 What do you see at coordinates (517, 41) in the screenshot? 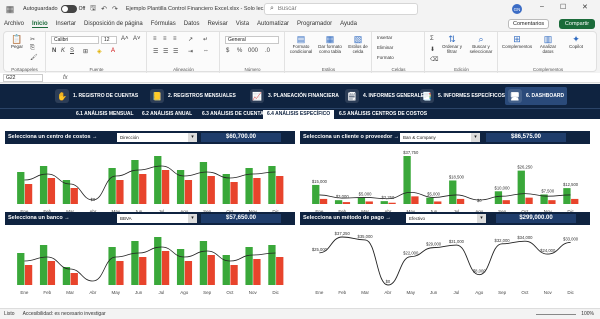
I see `addins-button: ⊞ Complementos` at bounding box center [517, 41].